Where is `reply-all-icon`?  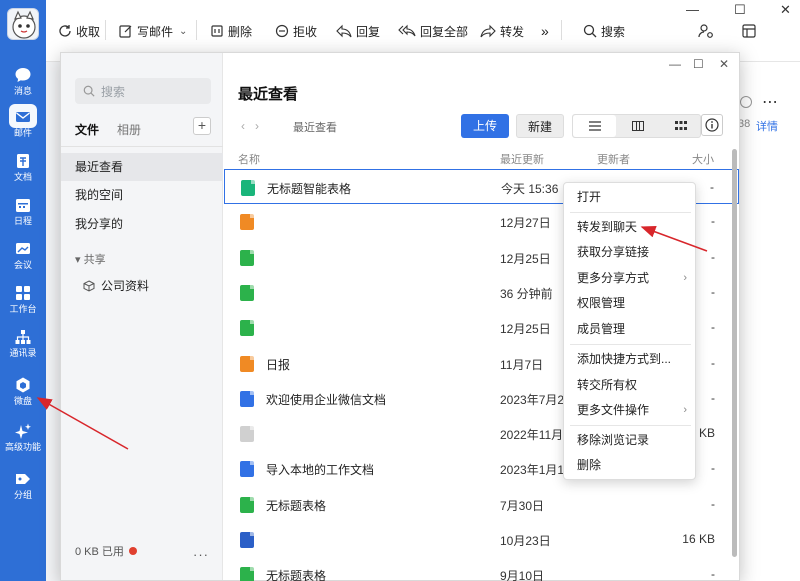
reply-all-icon is located at coordinates (407, 30).